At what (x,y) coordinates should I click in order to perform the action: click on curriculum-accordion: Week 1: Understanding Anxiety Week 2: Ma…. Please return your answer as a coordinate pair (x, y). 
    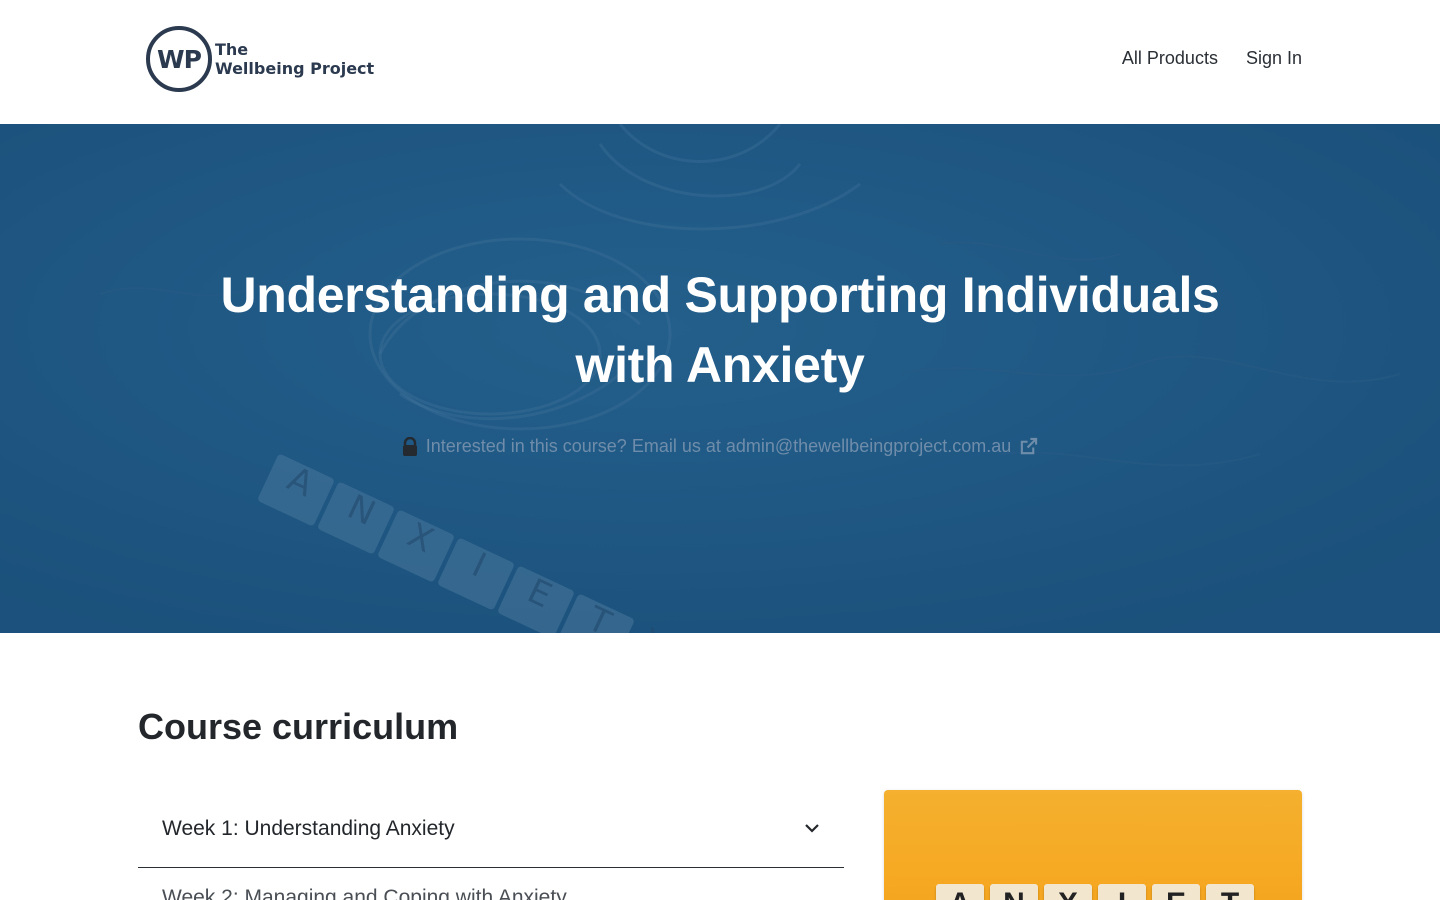
    Looking at the image, I should click on (491, 845).